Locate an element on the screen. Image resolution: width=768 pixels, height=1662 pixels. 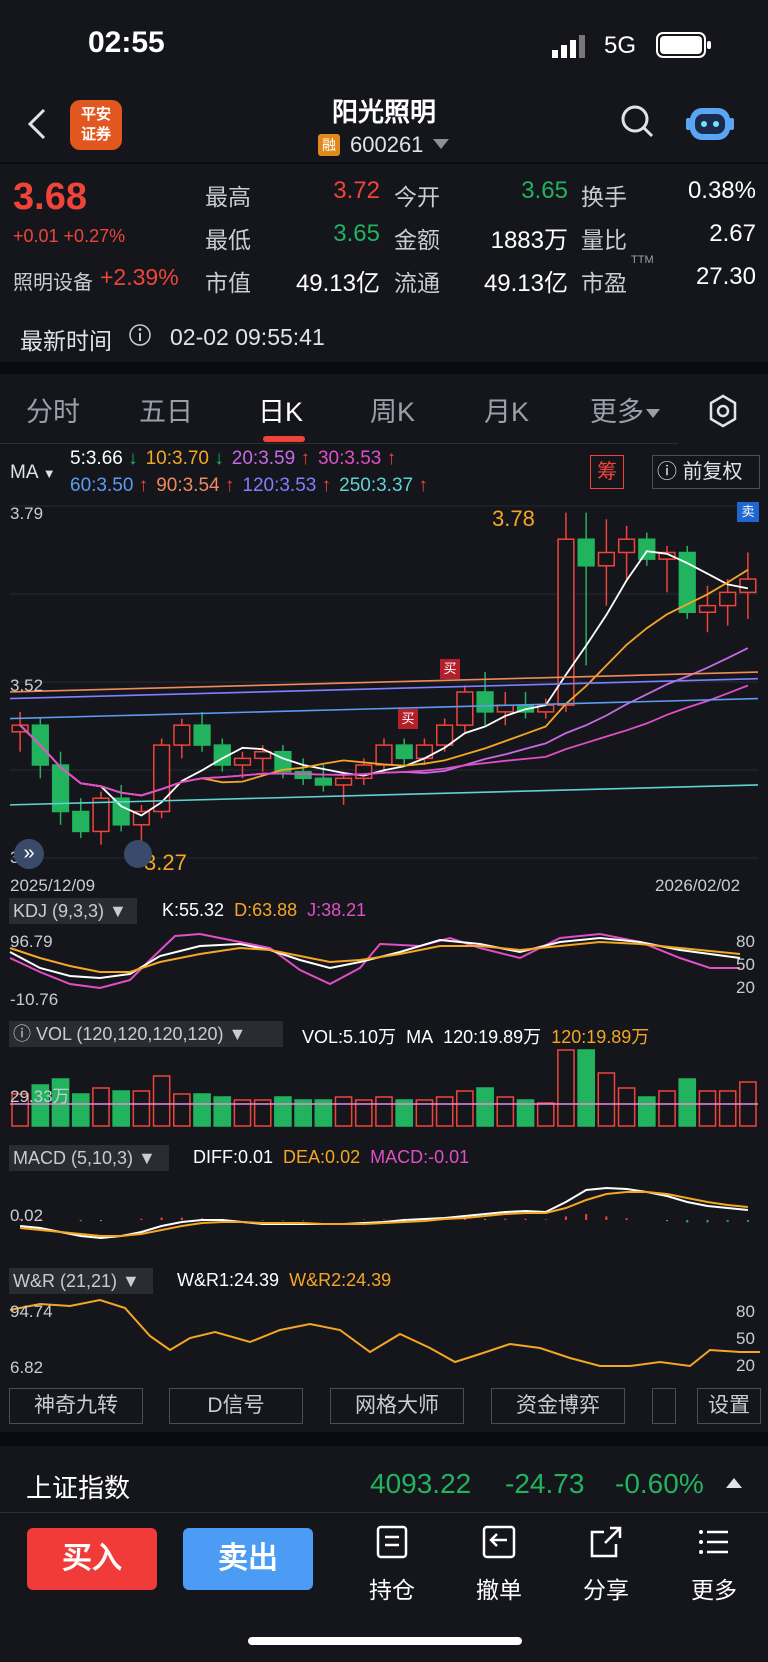
active-tab-indicator is located at coordinates (284, 439).